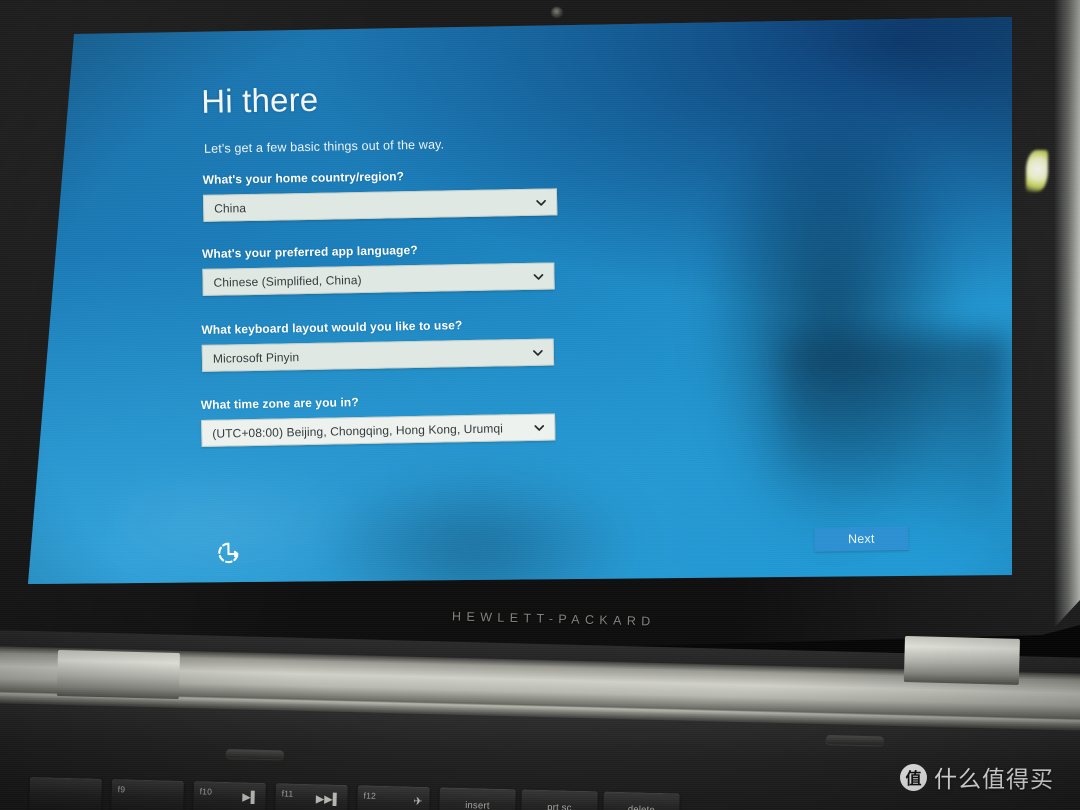 This screenshot has height=810, width=1080. Describe the element at coordinates (641, 807) in the screenshot. I see `key-delete-label: delete` at that location.